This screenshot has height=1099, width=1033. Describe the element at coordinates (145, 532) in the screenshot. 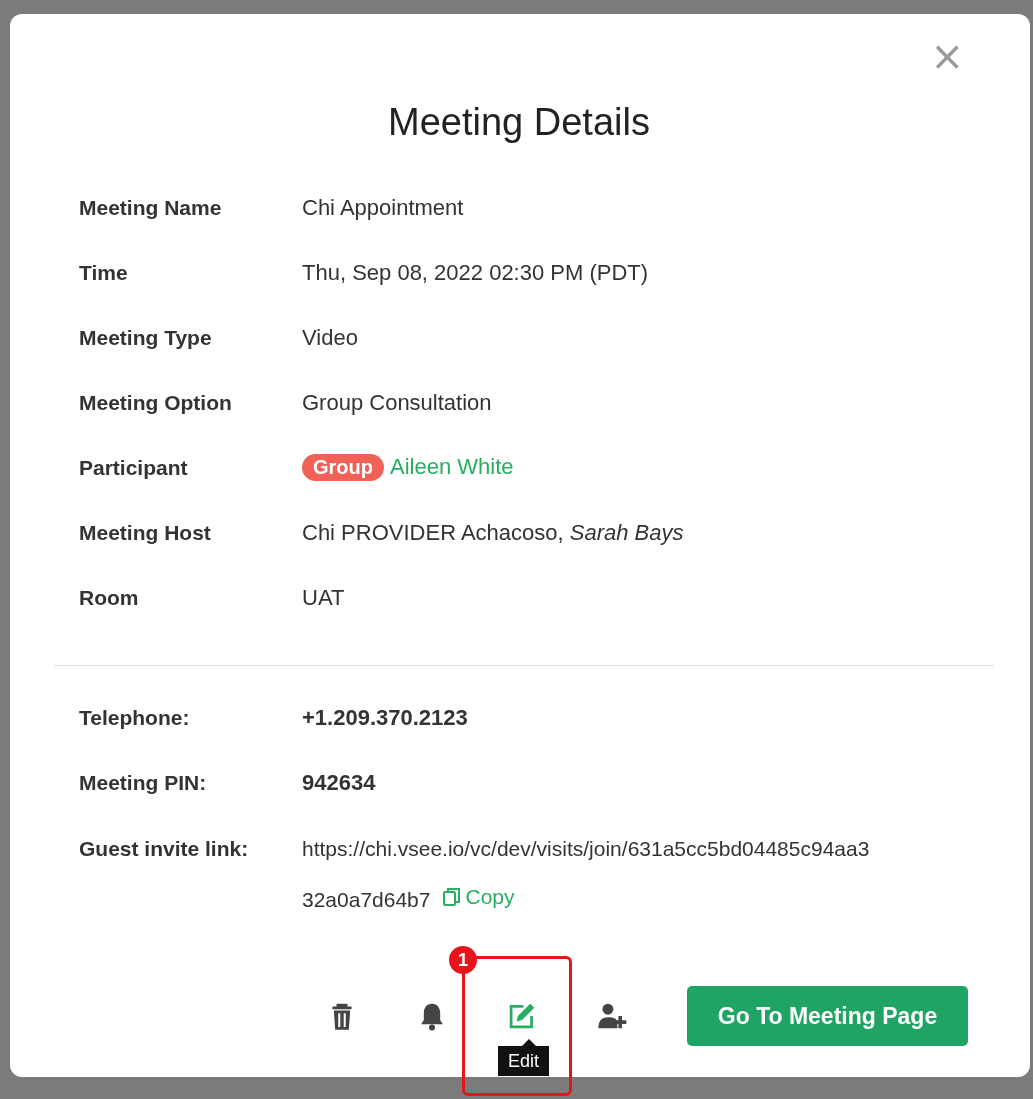

I see `field-label: Meeting Host` at that location.